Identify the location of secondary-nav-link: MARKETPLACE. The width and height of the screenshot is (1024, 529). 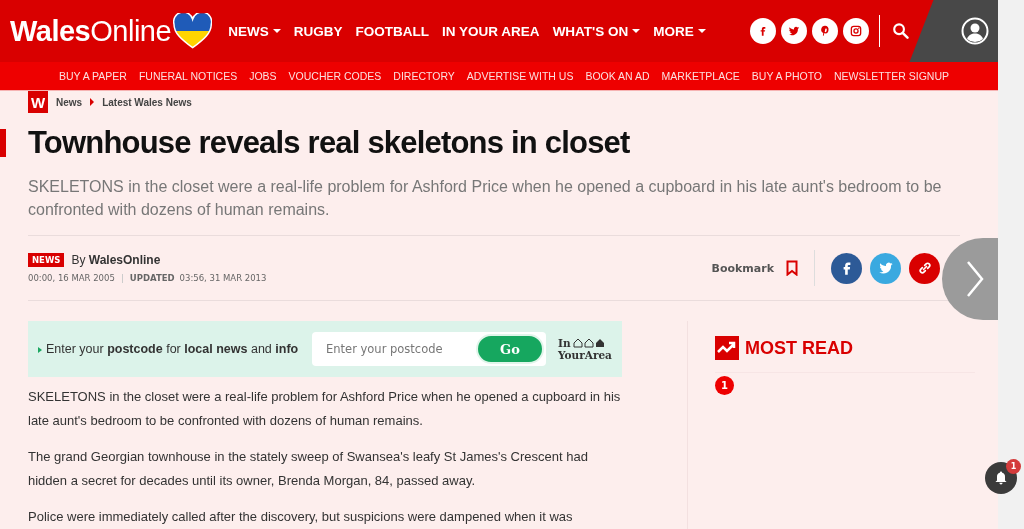
(700, 76).